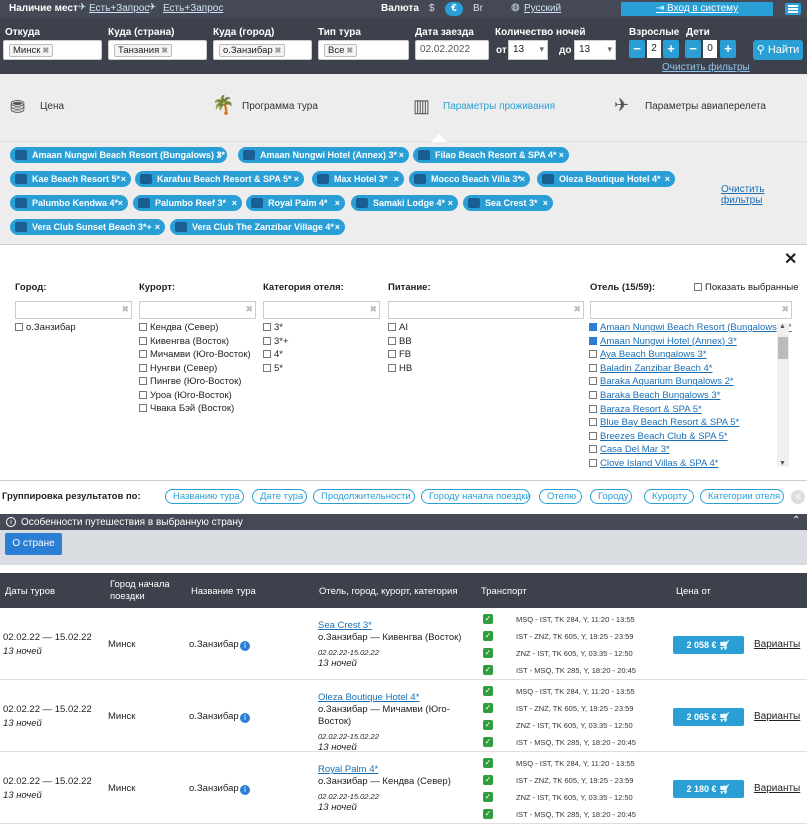 Image resolution: width=807 pixels, height=827 pixels. Describe the element at coordinates (637, 49) in the screenshot. I see `adults-minus-button: −` at that location.